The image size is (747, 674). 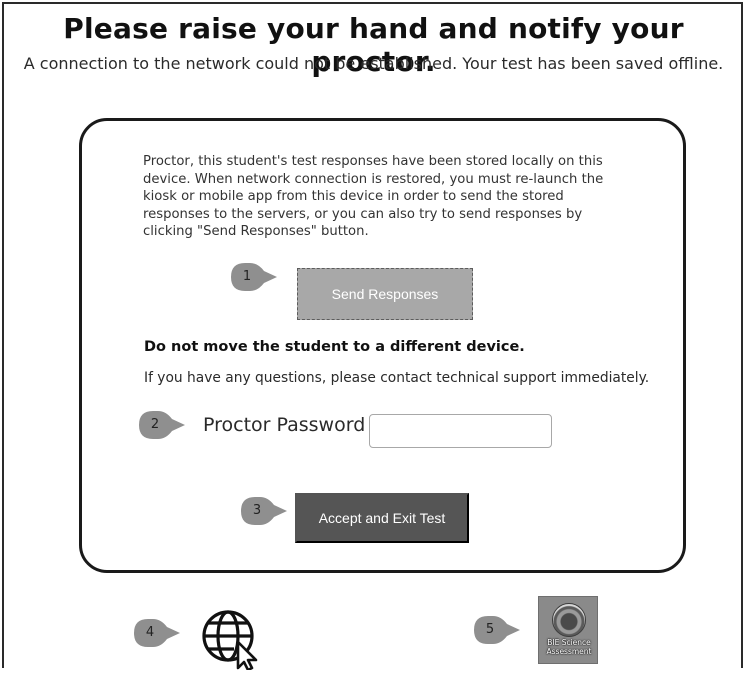 What do you see at coordinates (382, 518) in the screenshot?
I see `accept-and-exit-button: Accept and Exit Test` at bounding box center [382, 518].